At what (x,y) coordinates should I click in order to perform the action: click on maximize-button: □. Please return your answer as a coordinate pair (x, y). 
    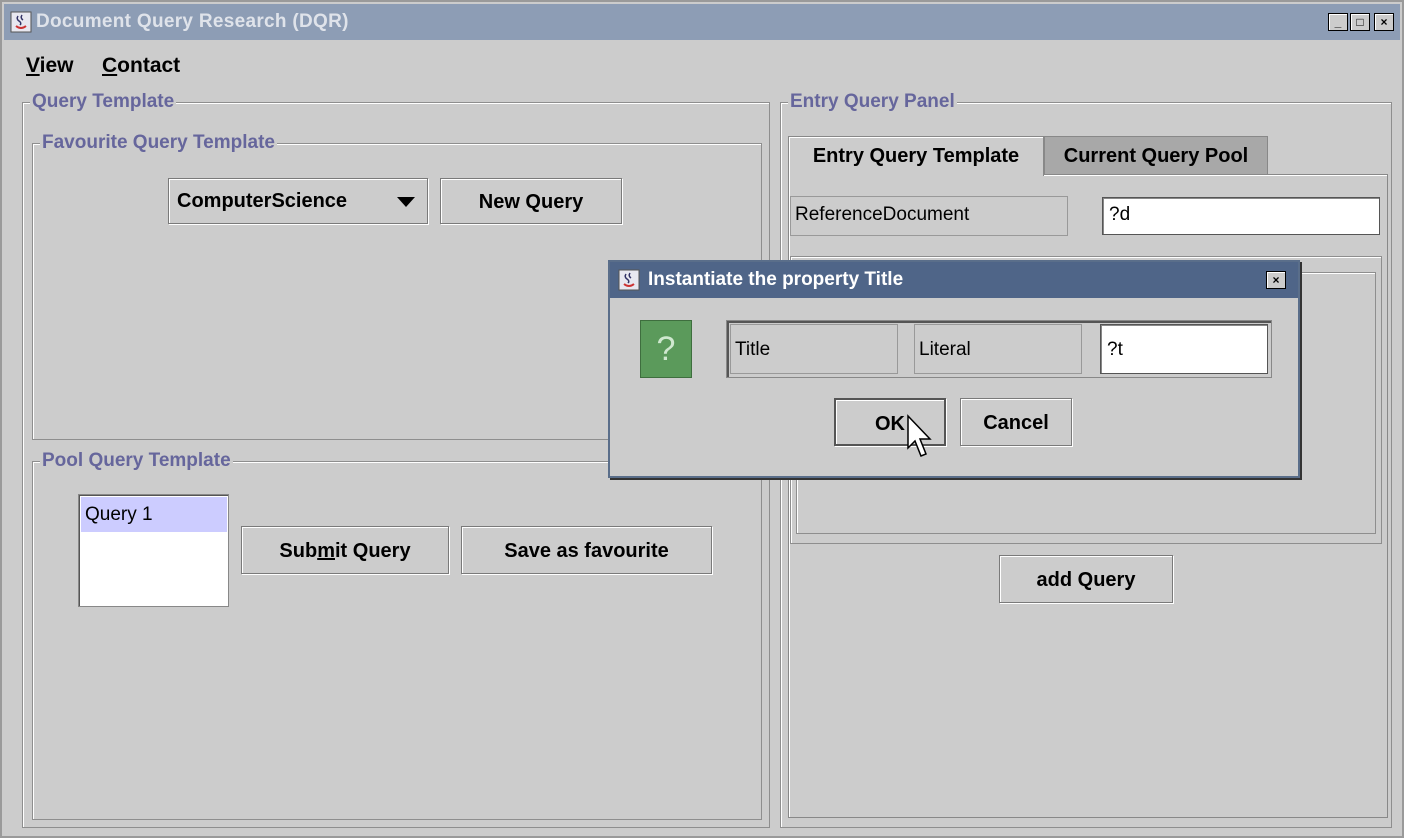
    Looking at the image, I should click on (1360, 22).